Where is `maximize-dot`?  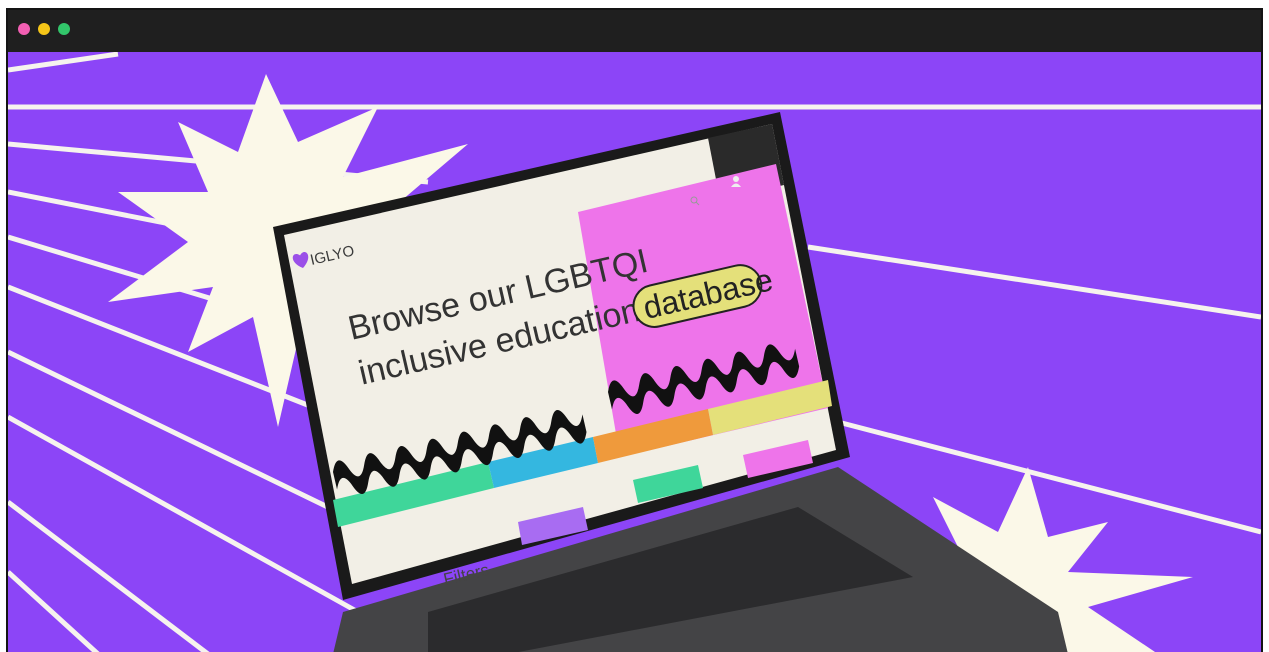
maximize-dot is located at coordinates (64, 29).